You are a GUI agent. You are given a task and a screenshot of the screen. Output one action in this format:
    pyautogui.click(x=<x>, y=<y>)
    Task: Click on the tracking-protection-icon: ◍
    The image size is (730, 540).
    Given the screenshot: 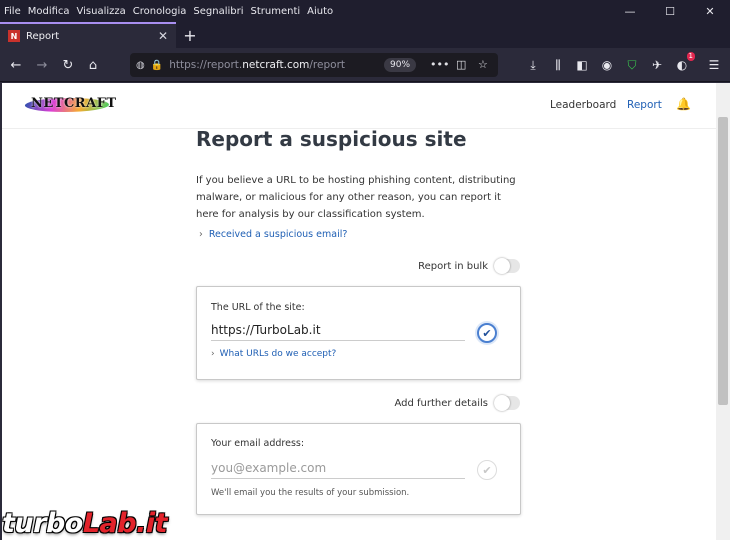 What is the action you would take?
    pyautogui.click(x=140, y=65)
    